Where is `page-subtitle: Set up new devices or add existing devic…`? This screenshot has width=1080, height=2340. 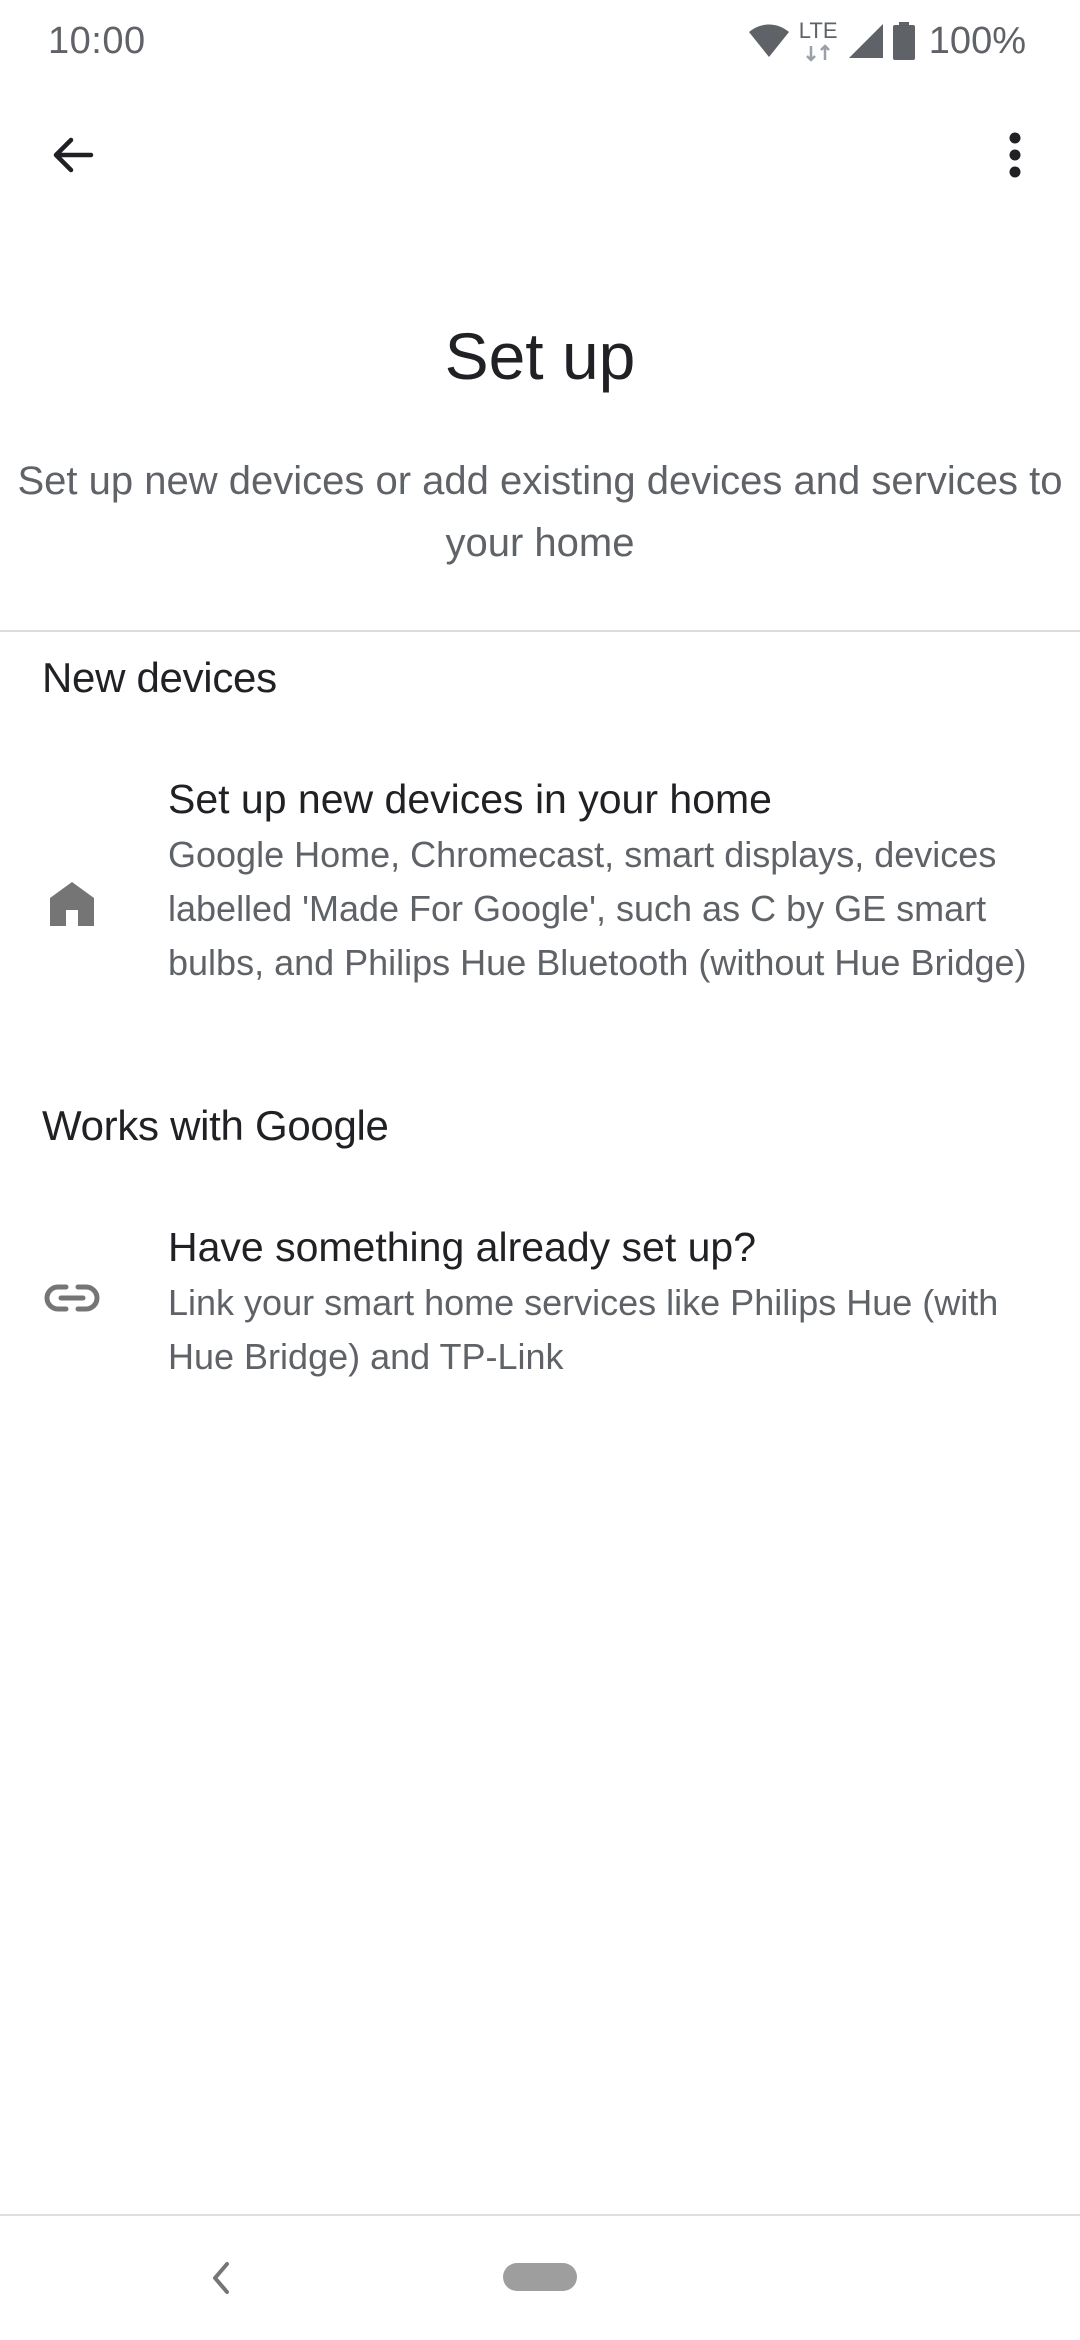 page-subtitle: Set up new devices or add existing devic… is located at coordinates (540, 512).